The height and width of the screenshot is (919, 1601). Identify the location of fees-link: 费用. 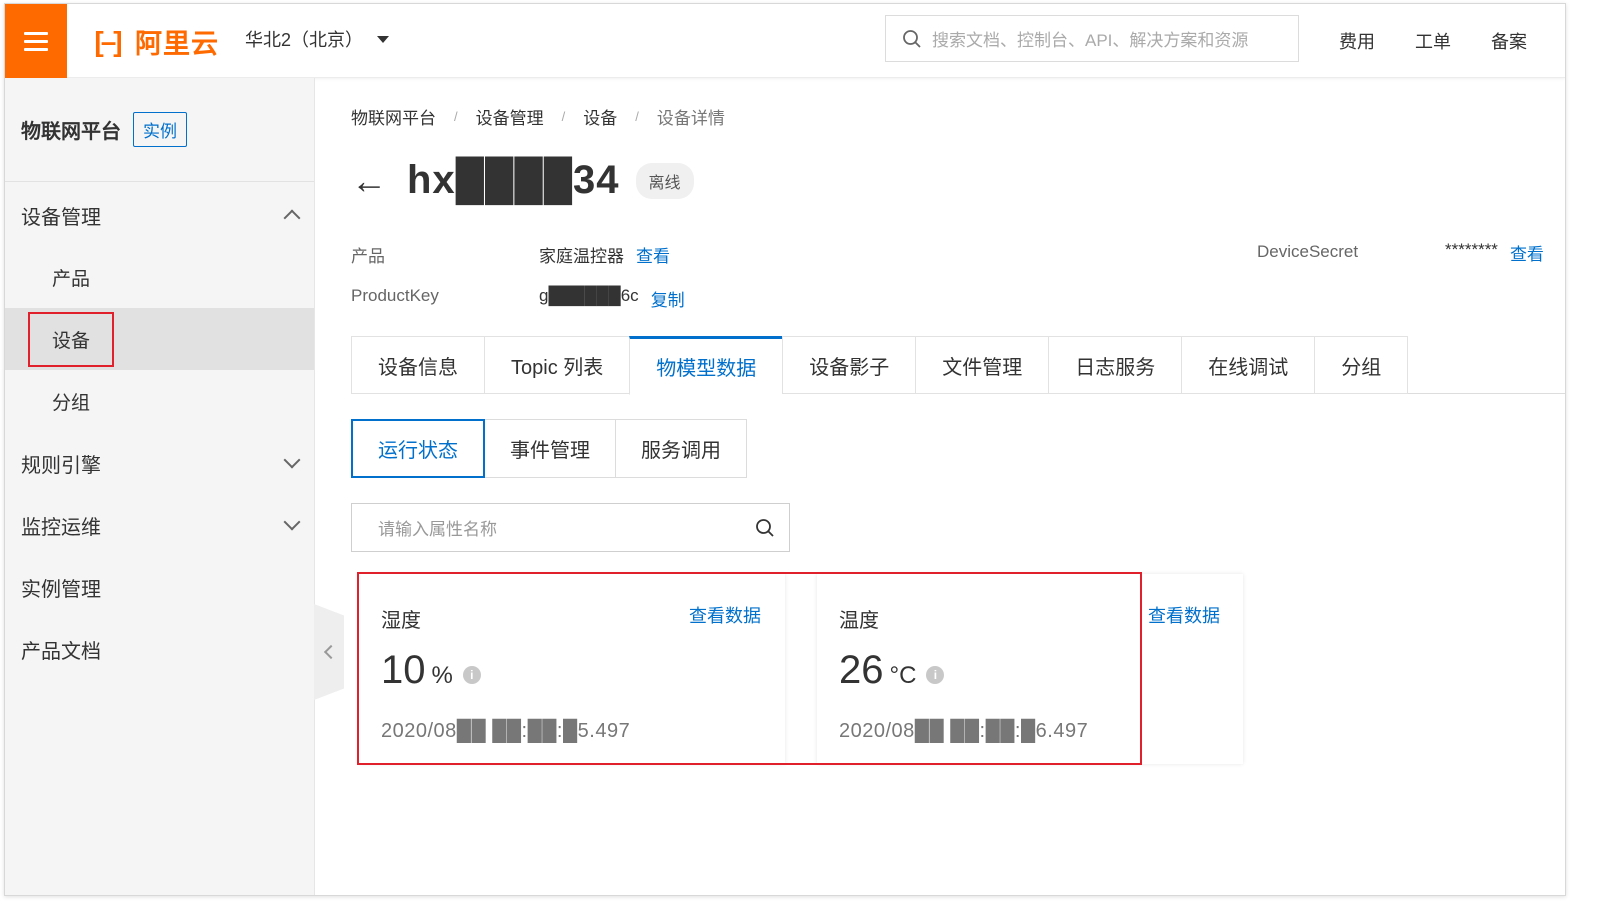
(1357, 41).